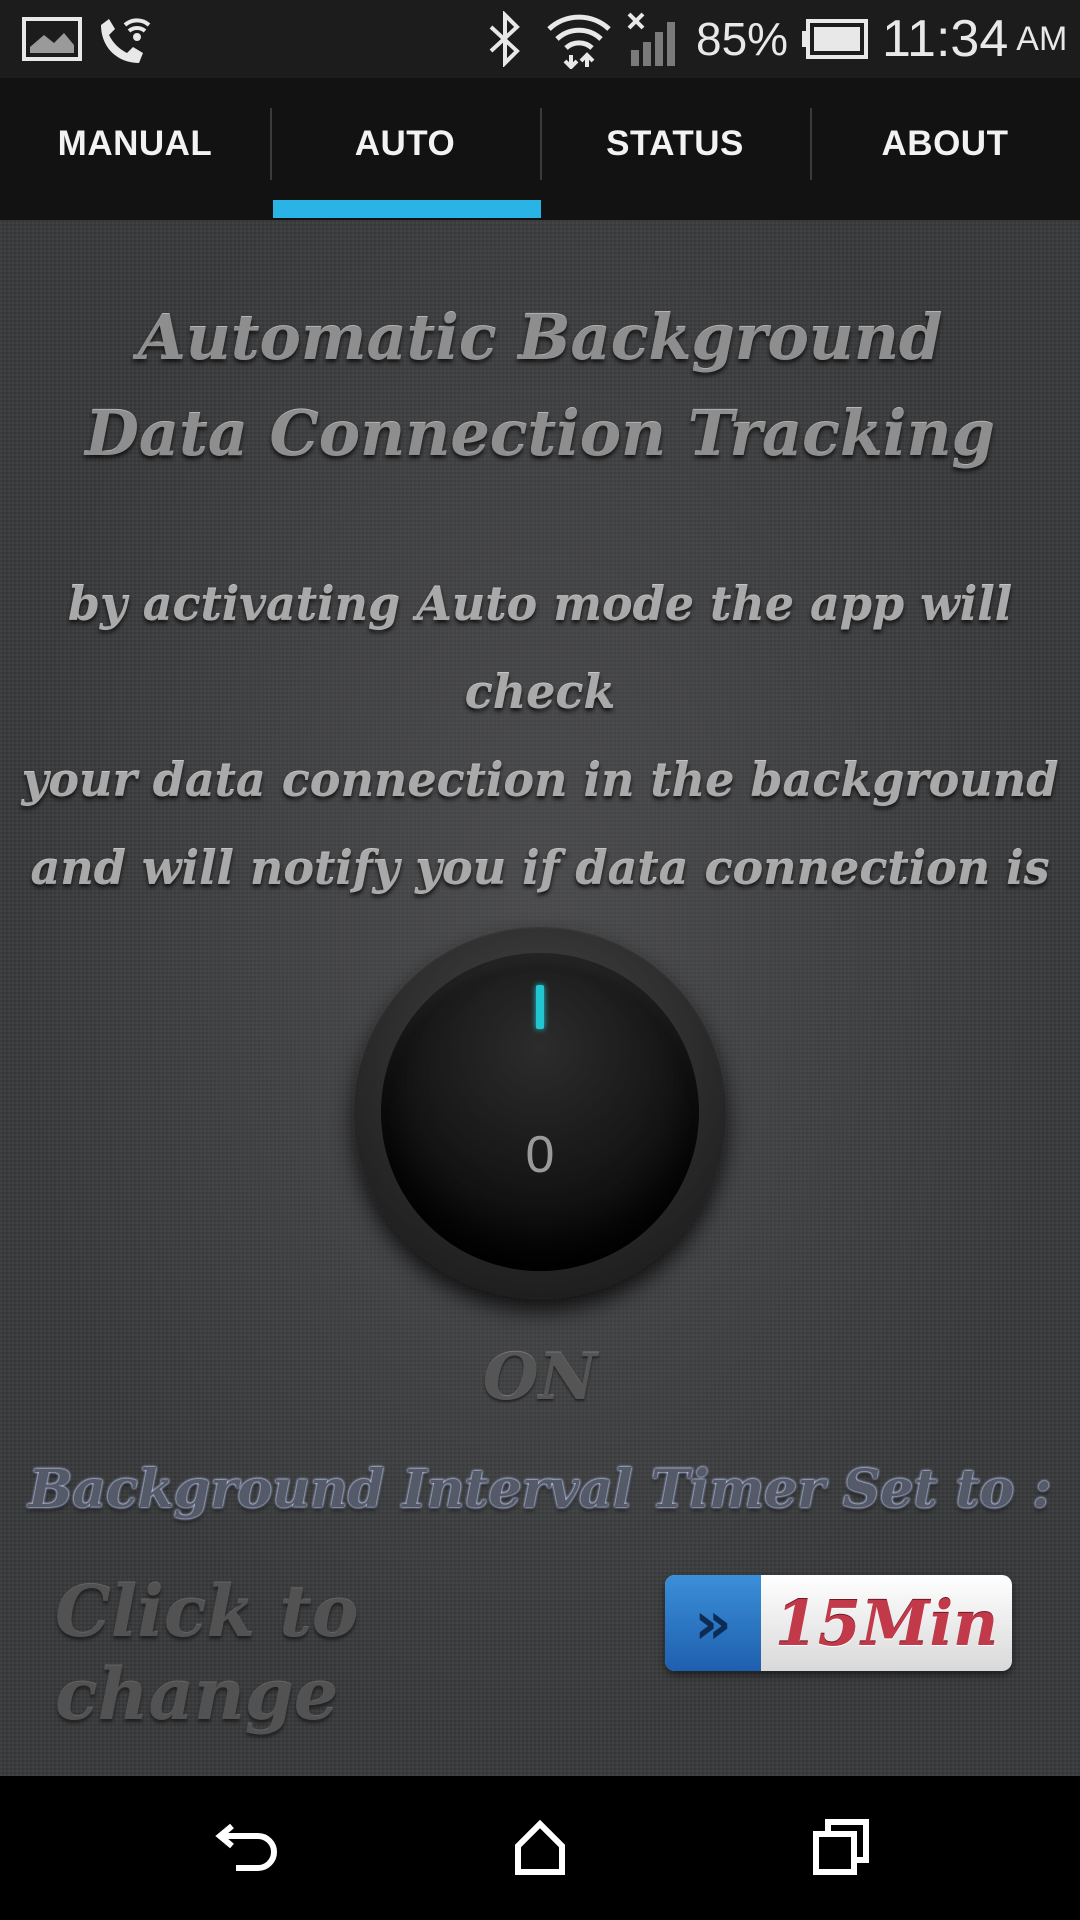 The width and height of the screenshot is (1080, 1920). I want to click on description-line: your data connection in the background, so click(540, 780).